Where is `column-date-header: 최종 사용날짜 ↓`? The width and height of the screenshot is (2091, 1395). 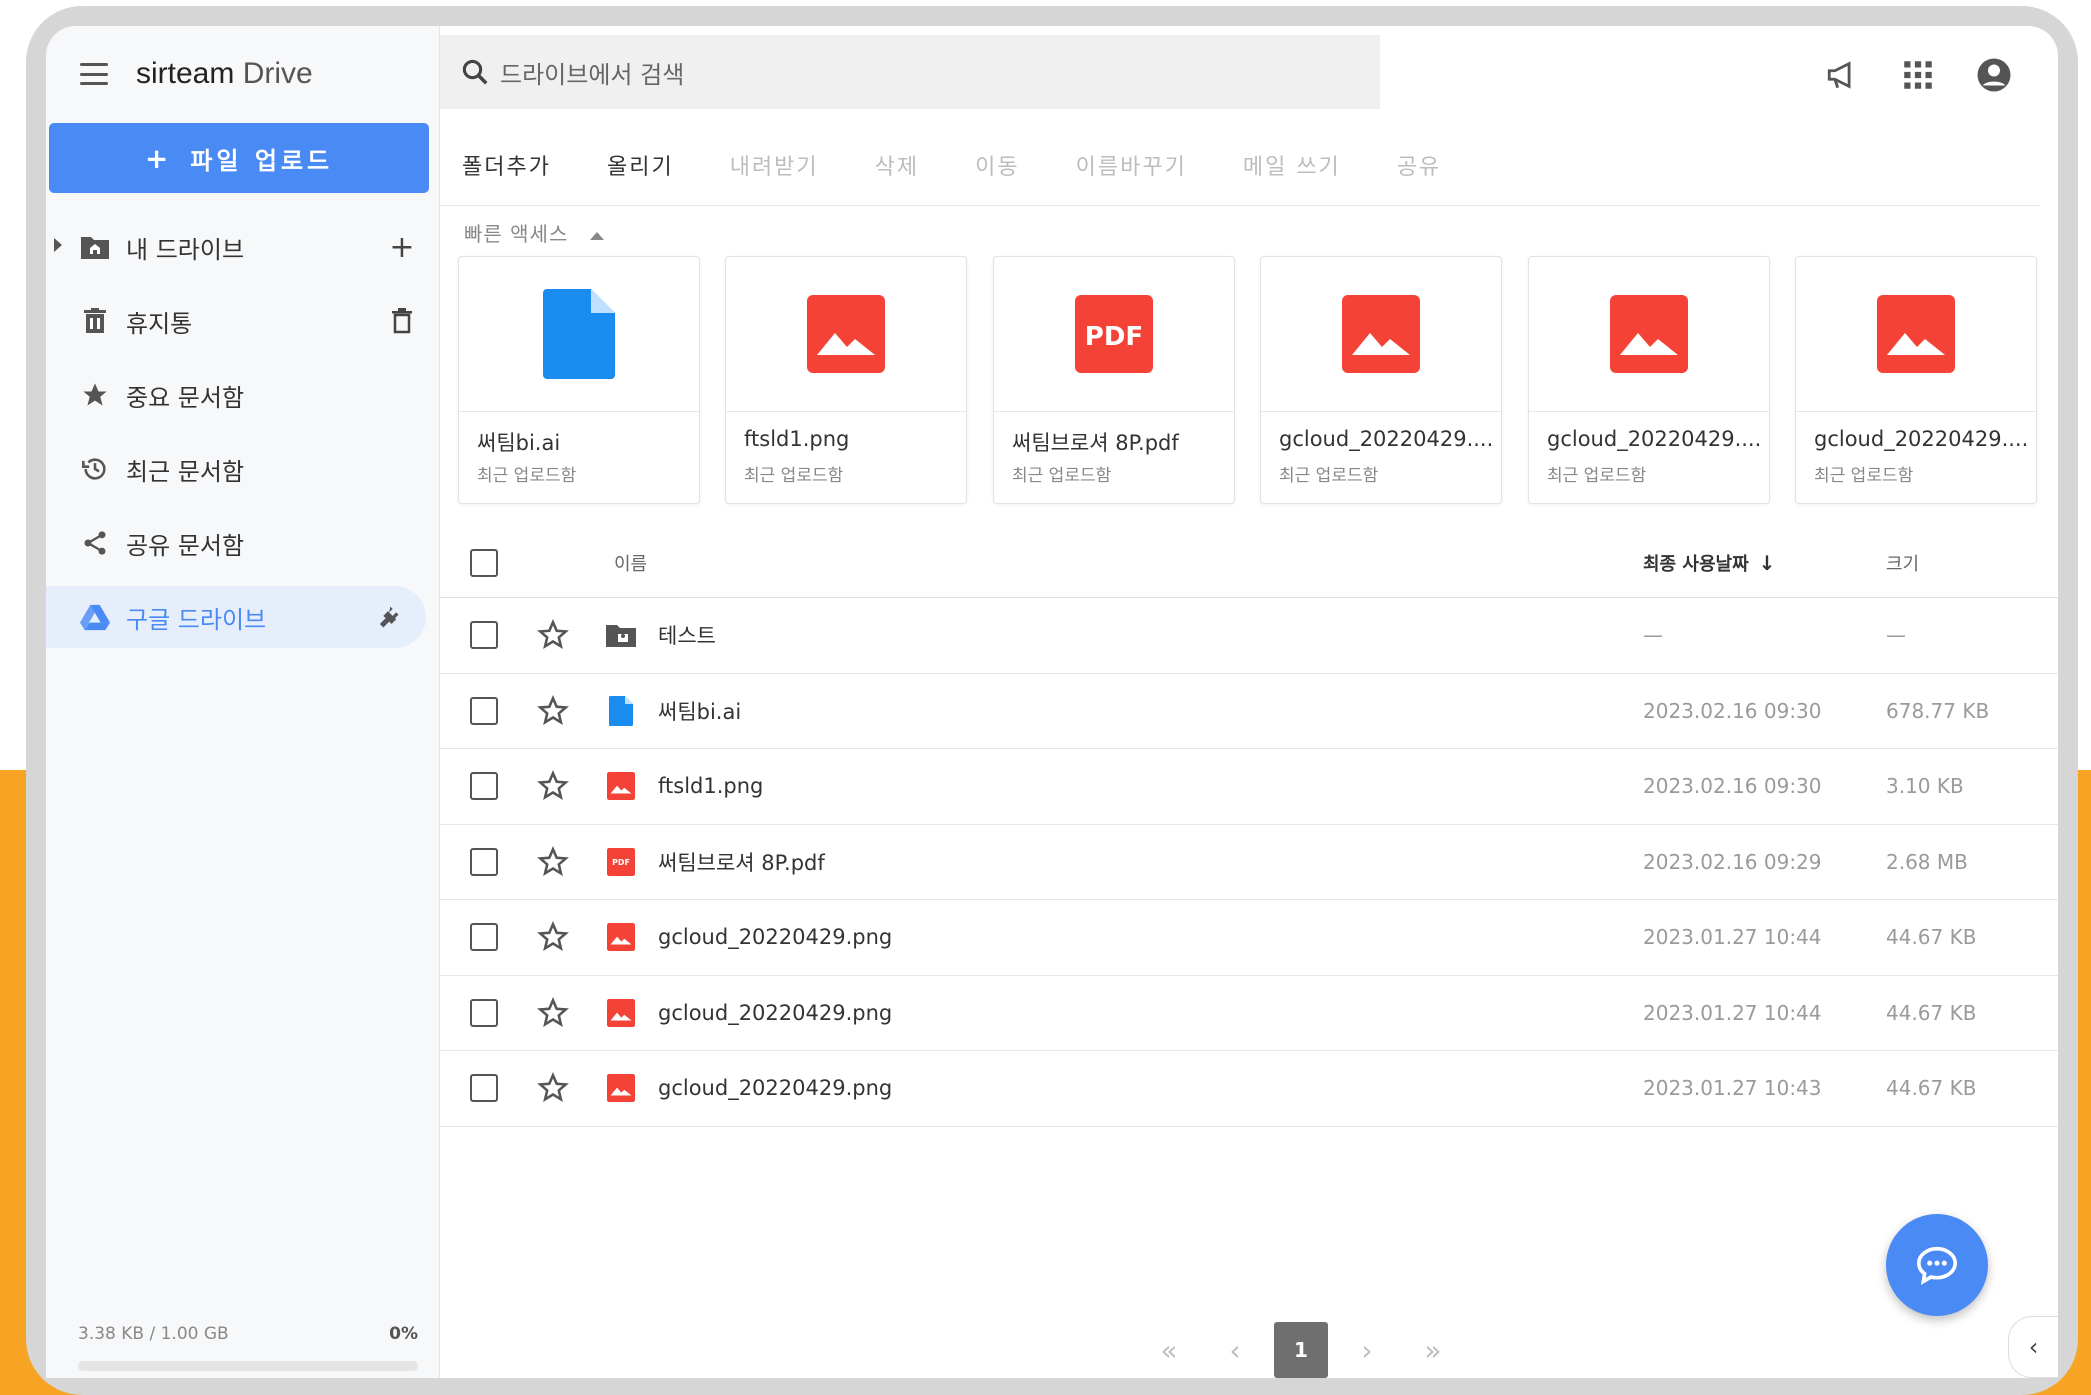 column-date-header: 최종 사용날짜 ↓ is located at coordinates (1709, 563).